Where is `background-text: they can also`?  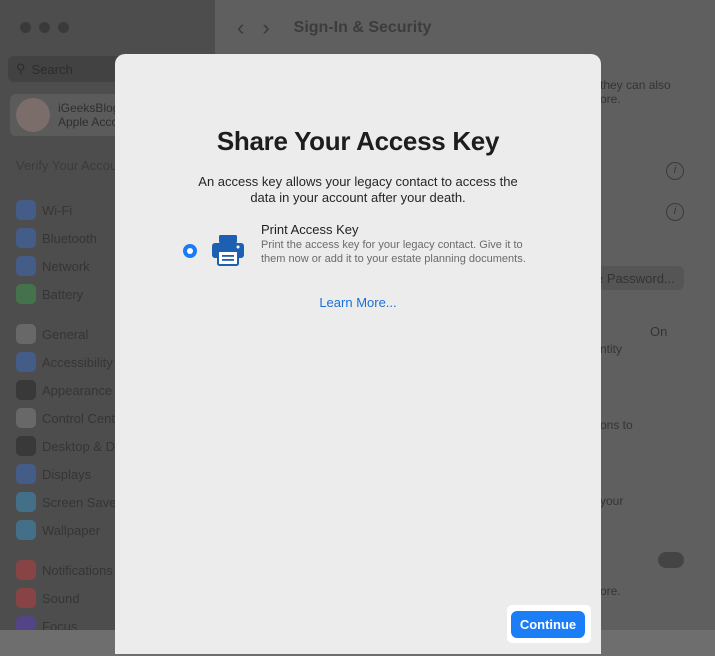 background-text: they can also is located at coordinates (635, 85).